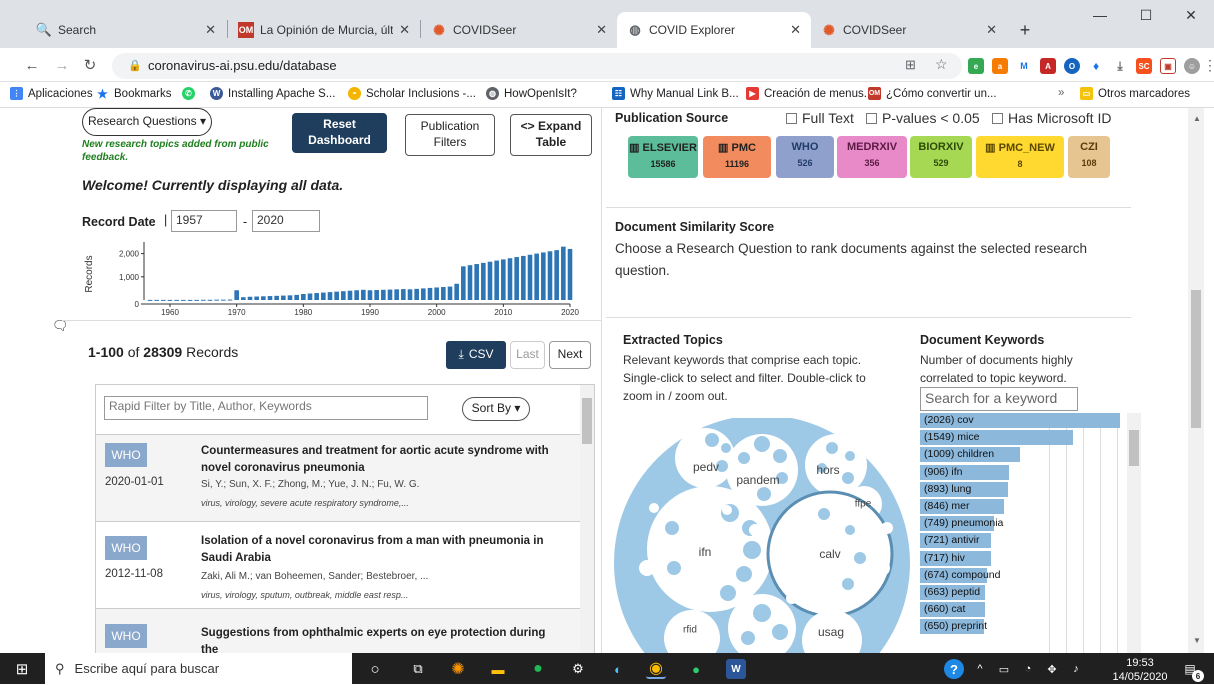 The width and height of the screenshot is (1214, 685). What do you see at coordinates (22, 669) in the screenshot?
I see `windows-start-icon: ⊞` at bounding box center [22, 669].